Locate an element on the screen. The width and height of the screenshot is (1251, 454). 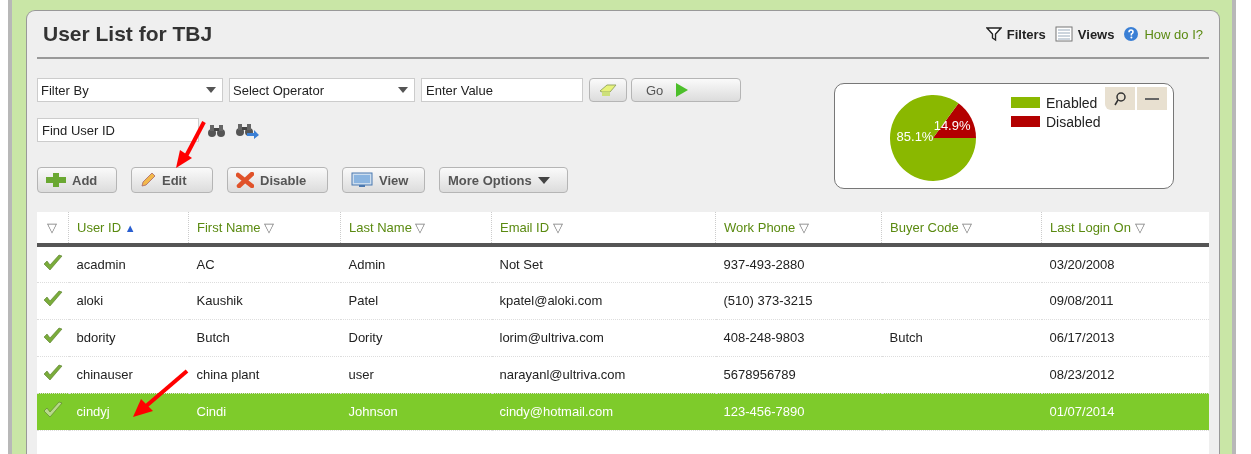
action-button: Add is located at coordinates (77, 180).